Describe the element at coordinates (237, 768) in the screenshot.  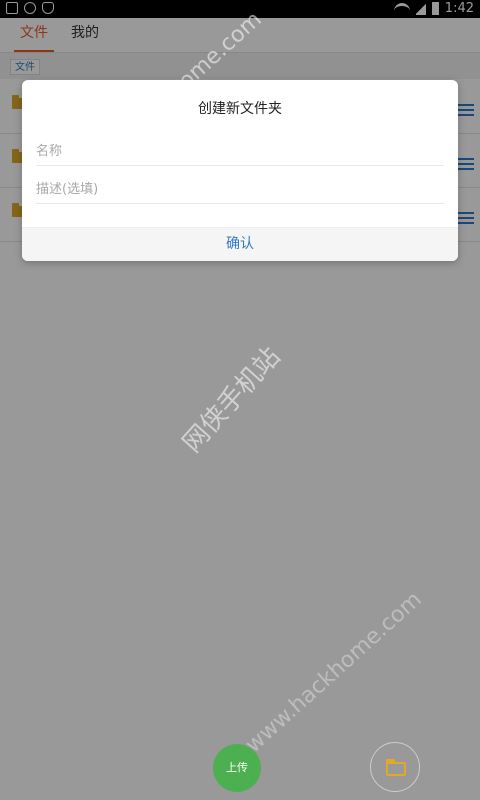
I see `upload-button: 上传` at that location.